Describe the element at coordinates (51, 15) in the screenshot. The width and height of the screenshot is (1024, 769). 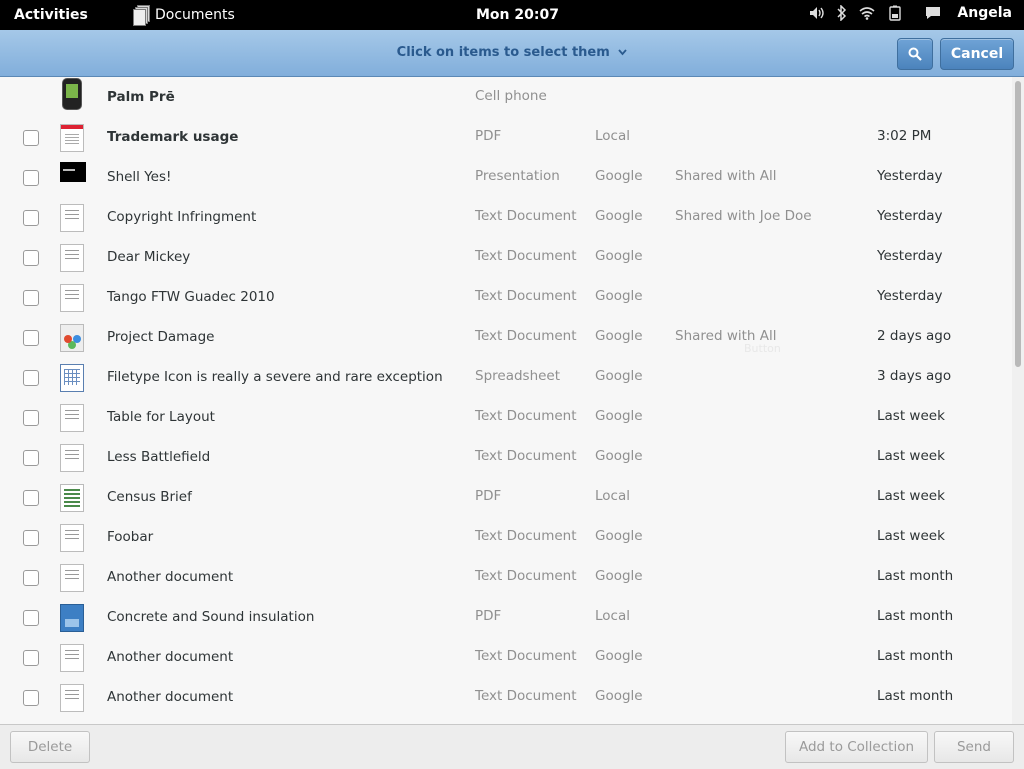
I see `activities-button: Activities` at that location.